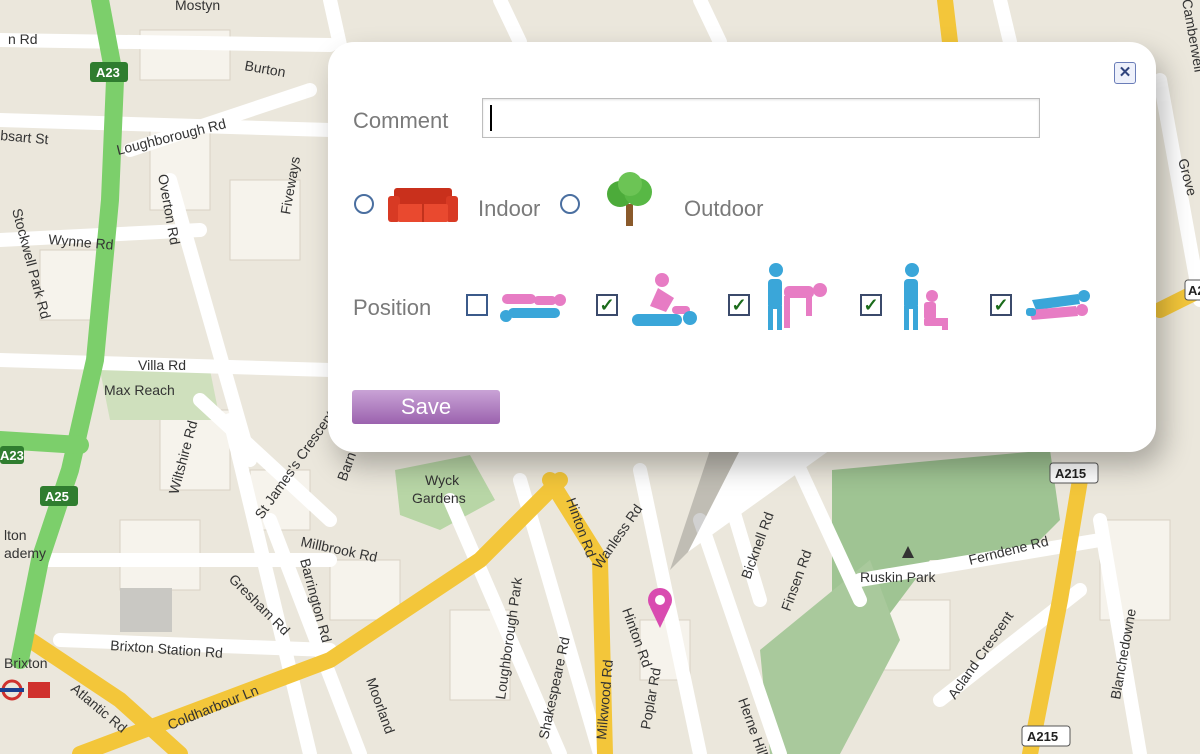 The image size is (1200, 754). What do you see at coordinates (629, 199) in the screenshot?
I see `tree-icon` at bounding box center [629, 199].